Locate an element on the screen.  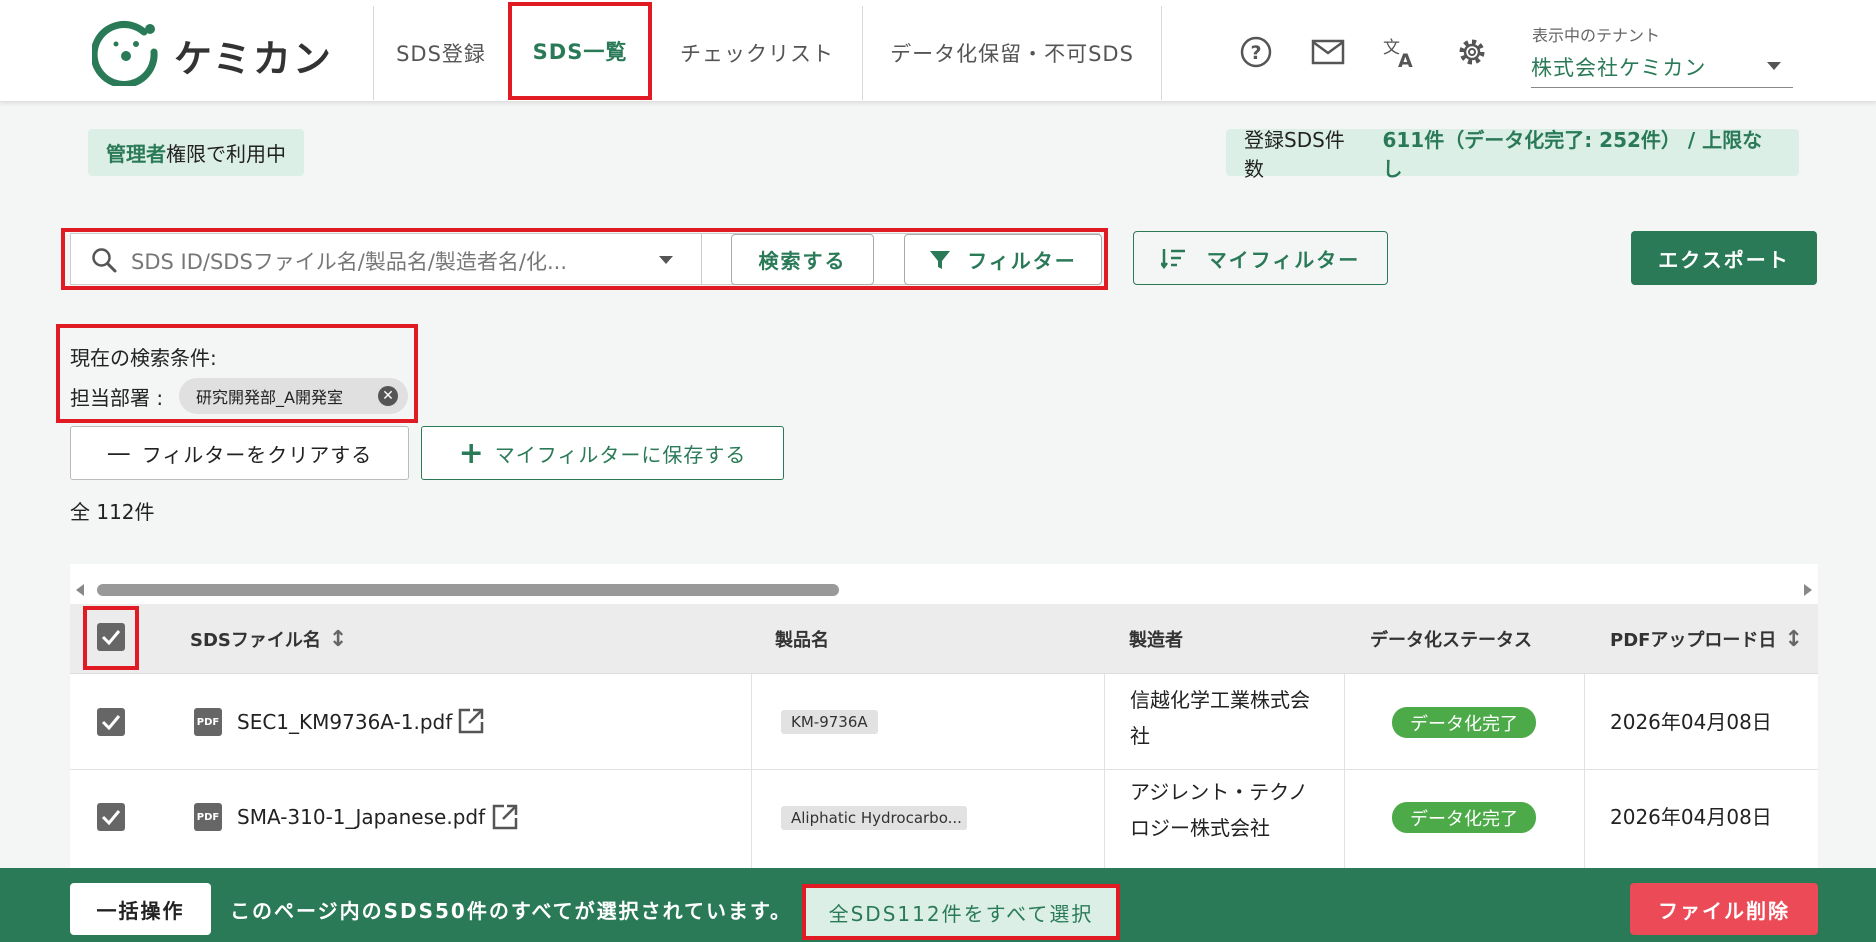
horizontal-scrollbar is located at coordinates (944, 584).